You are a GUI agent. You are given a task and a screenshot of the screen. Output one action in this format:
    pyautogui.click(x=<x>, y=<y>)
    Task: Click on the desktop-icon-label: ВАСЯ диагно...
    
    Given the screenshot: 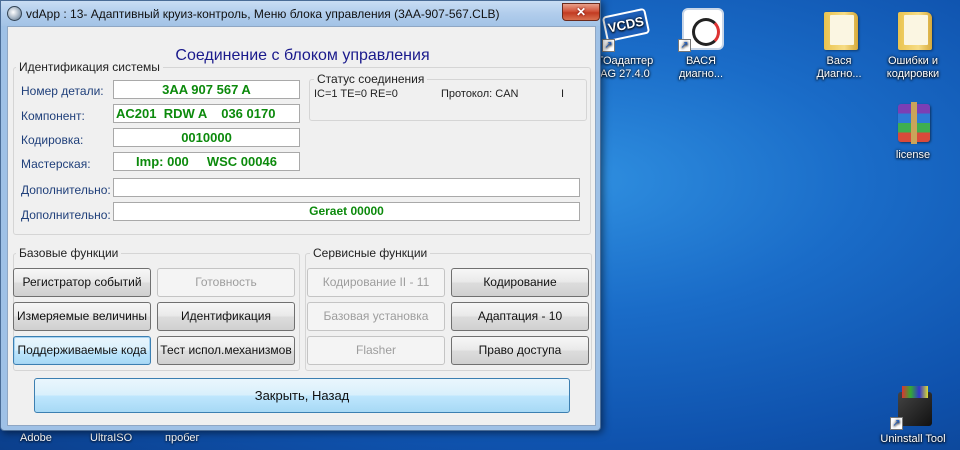 What is the action you would take?
    pyautogui.click(x=701, y=67)
    